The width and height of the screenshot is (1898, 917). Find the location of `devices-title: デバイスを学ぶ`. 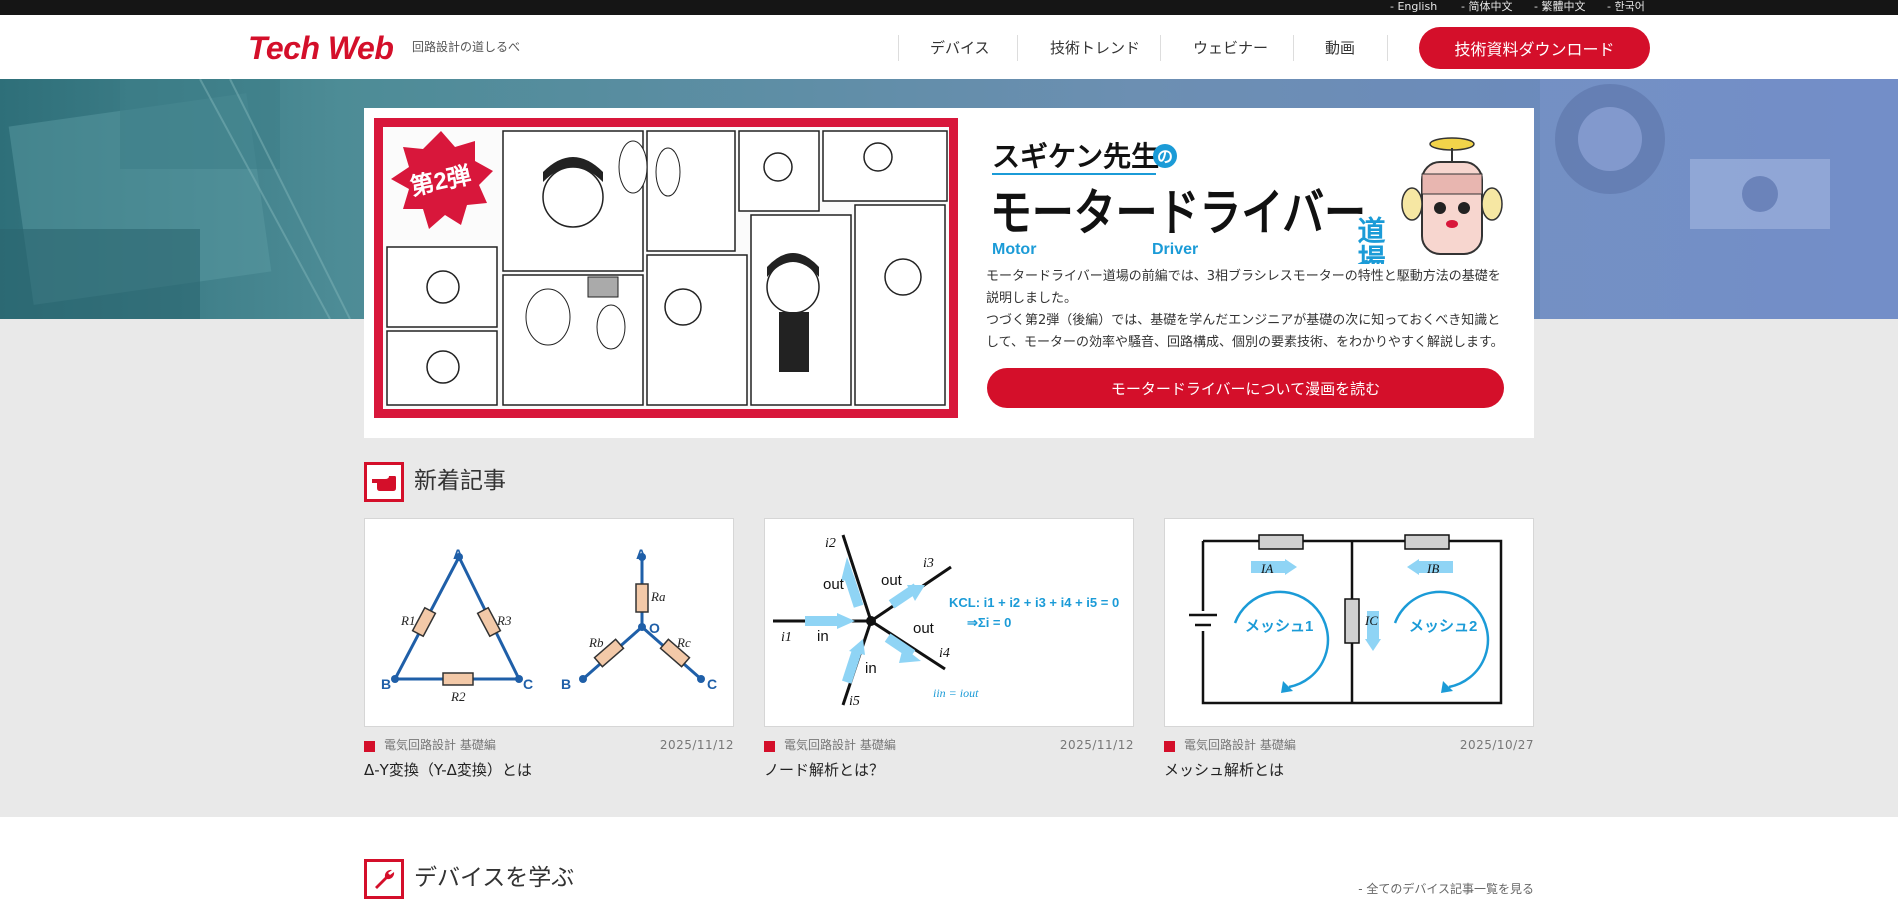

devices-title: デバイスを学ぶ is located at coordinates (494, 878).